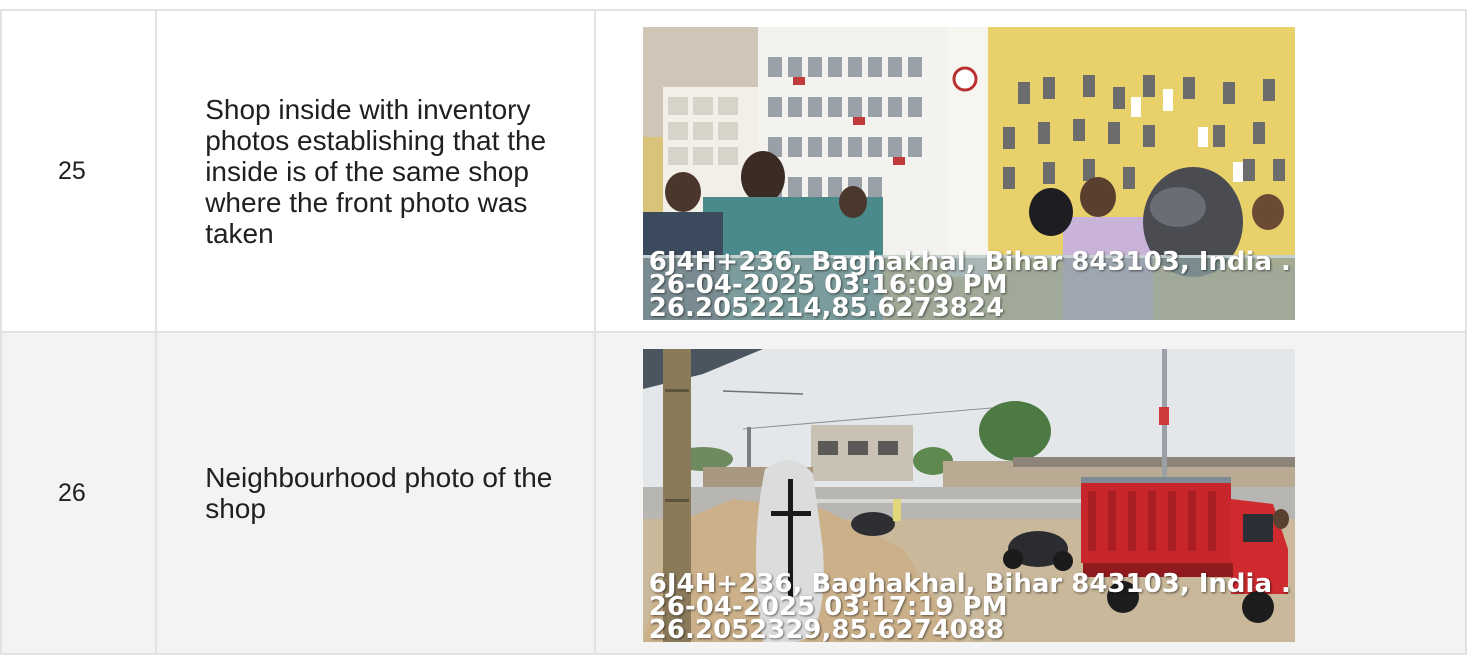 This screenshot has width=1467, height=655. Describe the element at coordinates (79, 493) in the screenshot. I see `row-number: 26` at that location.